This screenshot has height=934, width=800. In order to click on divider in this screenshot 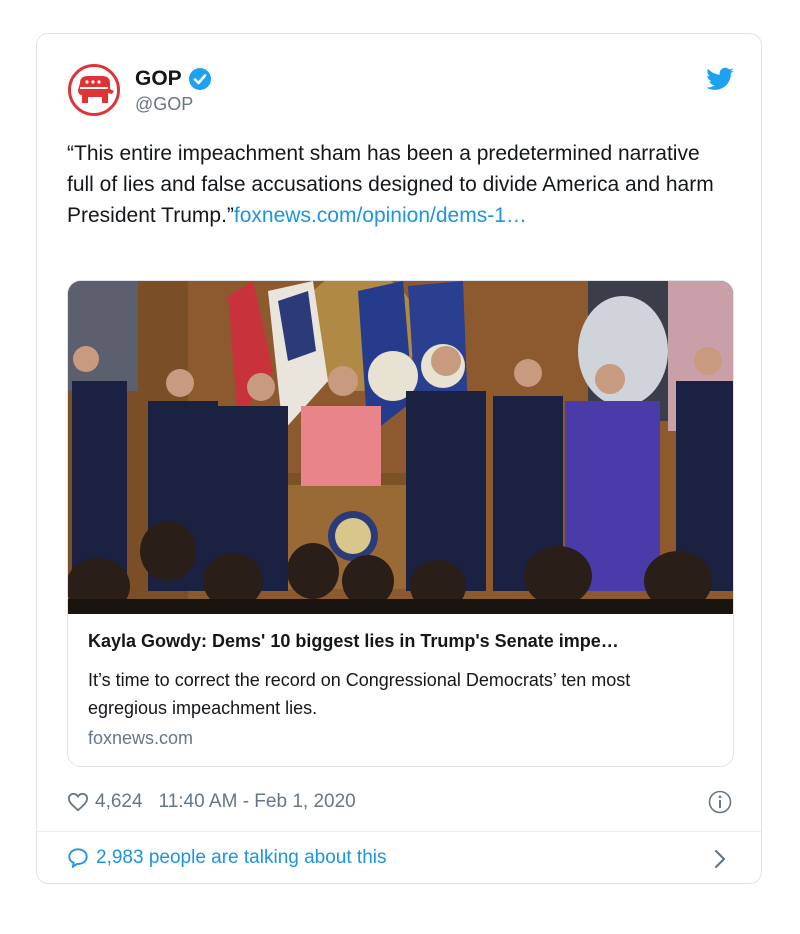, I will do `click(399, 831)`.